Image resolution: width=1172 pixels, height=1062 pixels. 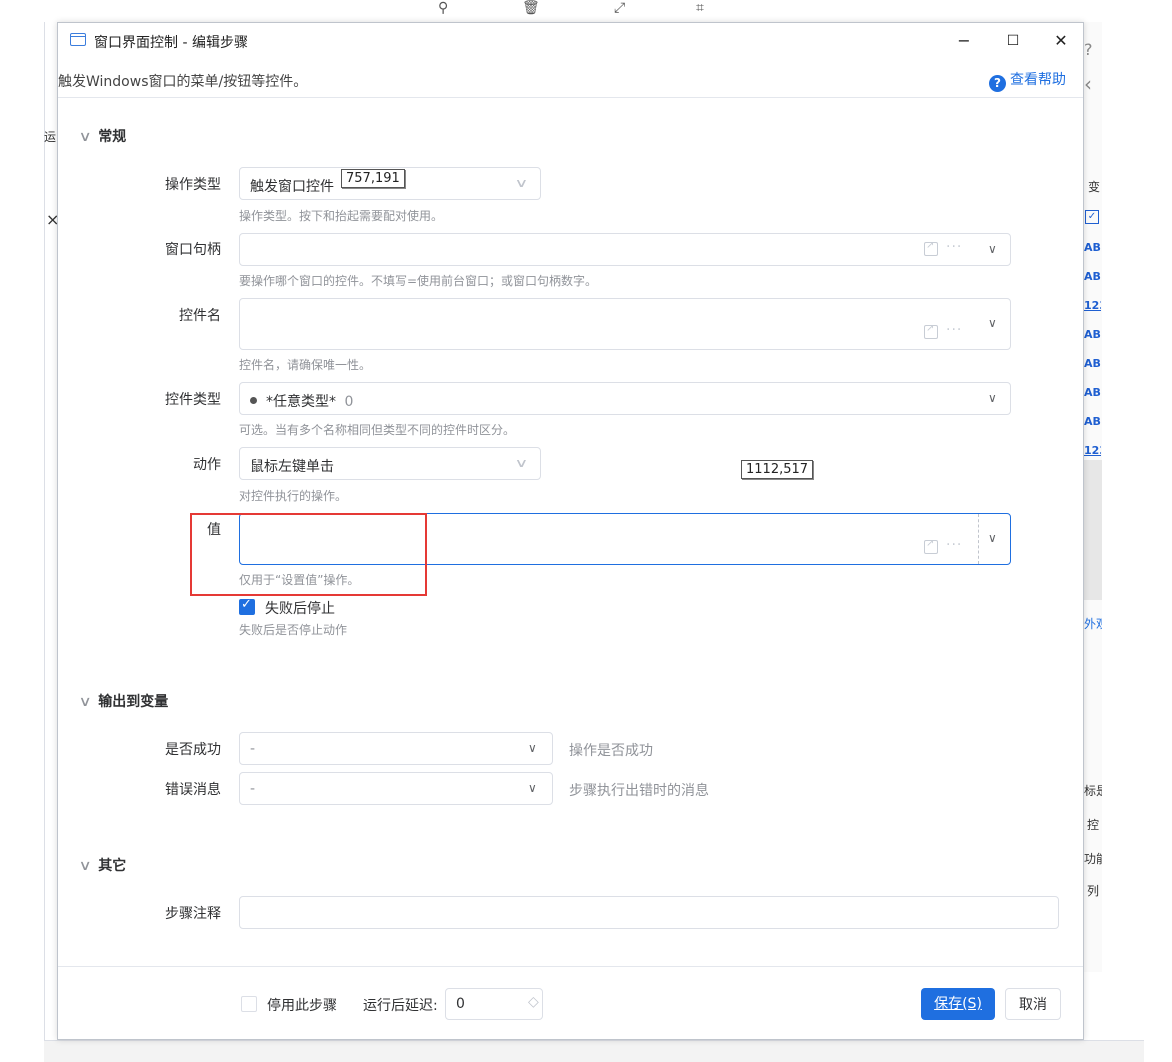 I want to click on section-other-title: 其它, so click(x=112, y=866).